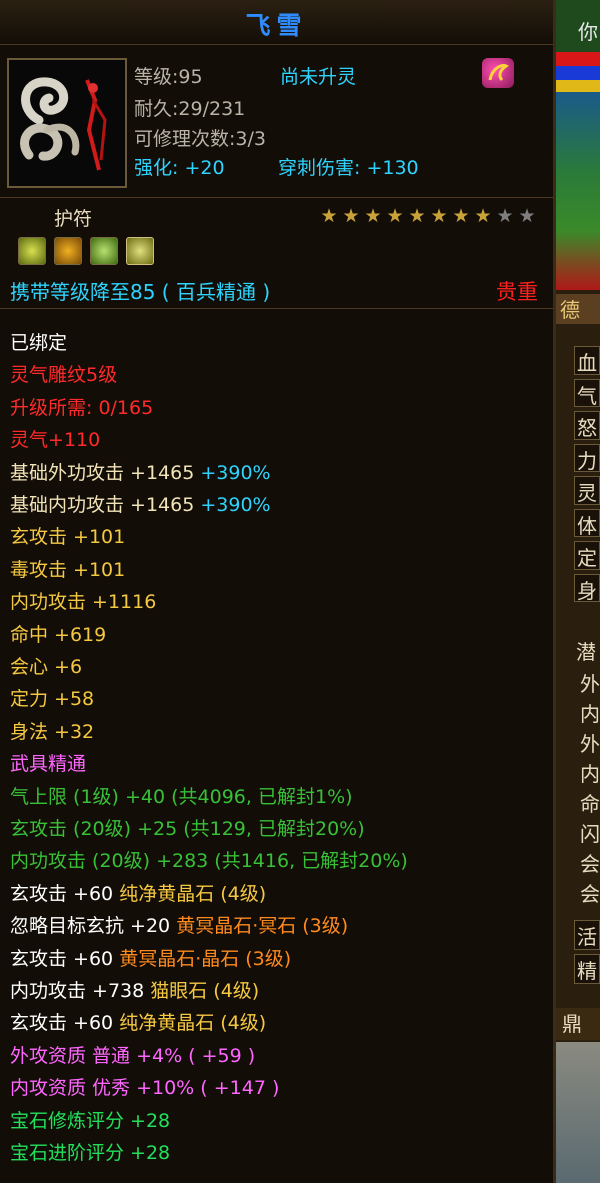 This screenshot has height=1183, width=600. I want to click on item-icon, so click(67, 123).